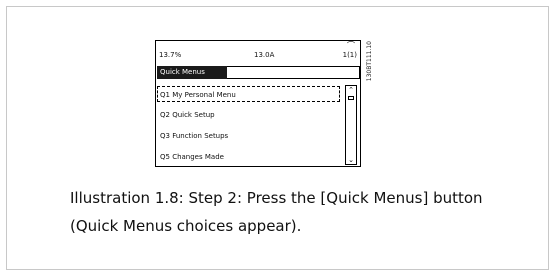 The height and width of the screenshot is (277, 557). I want to click on menu-item-q3: Q3 Function Setups, so click(194, 136).